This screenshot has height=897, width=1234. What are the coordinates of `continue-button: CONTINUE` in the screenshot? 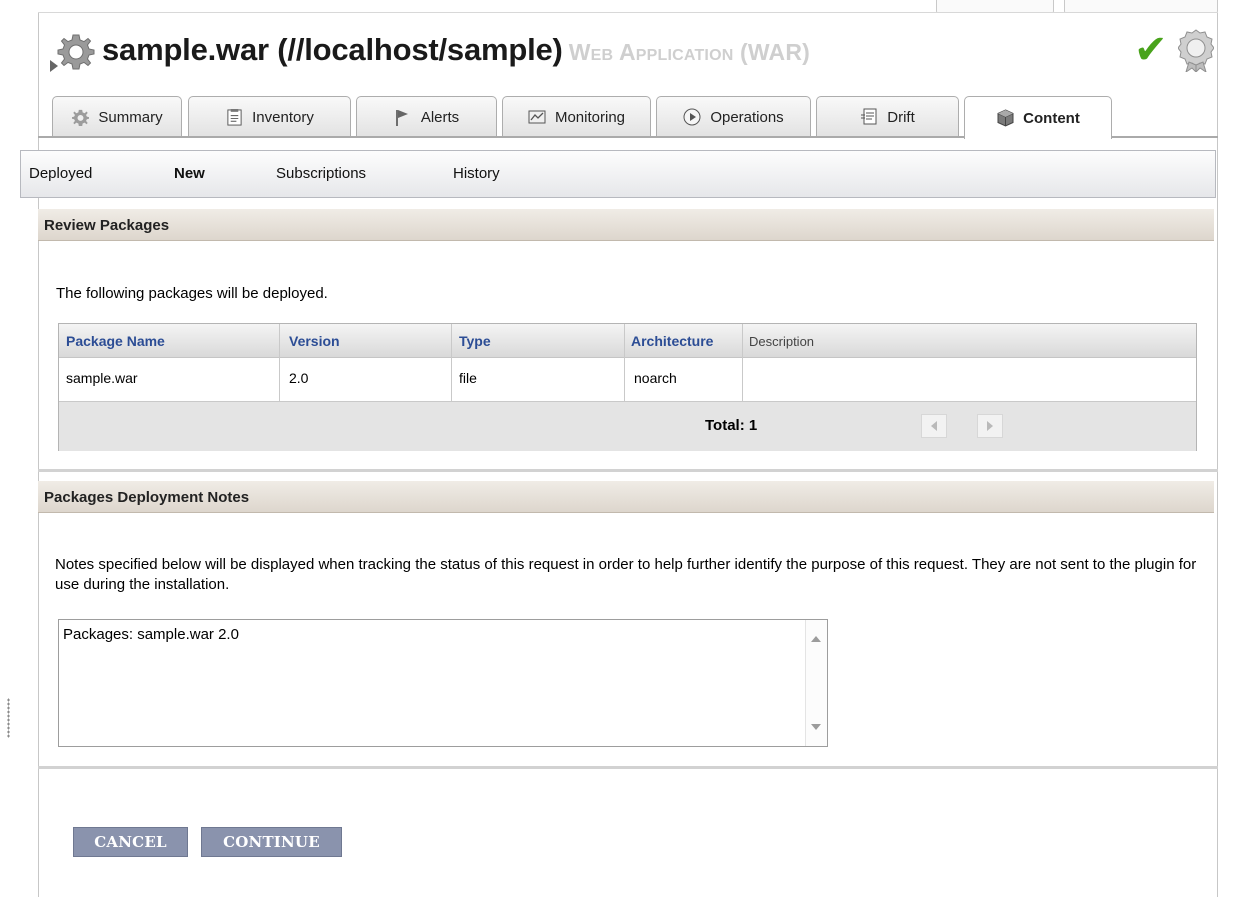 It's located at (271, 842).